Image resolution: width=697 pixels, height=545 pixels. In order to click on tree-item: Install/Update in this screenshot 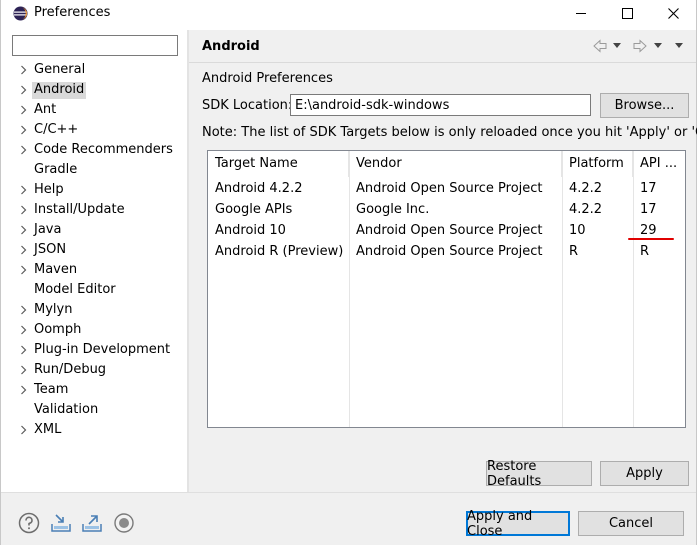, I will do `click(95, 210)`.